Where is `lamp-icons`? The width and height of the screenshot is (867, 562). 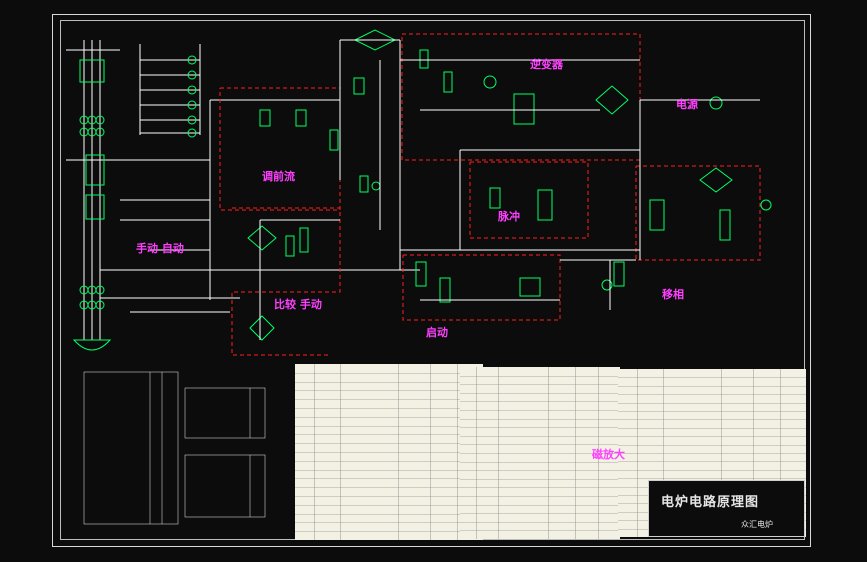 lamp-icons is located at coordinates (192, 96).